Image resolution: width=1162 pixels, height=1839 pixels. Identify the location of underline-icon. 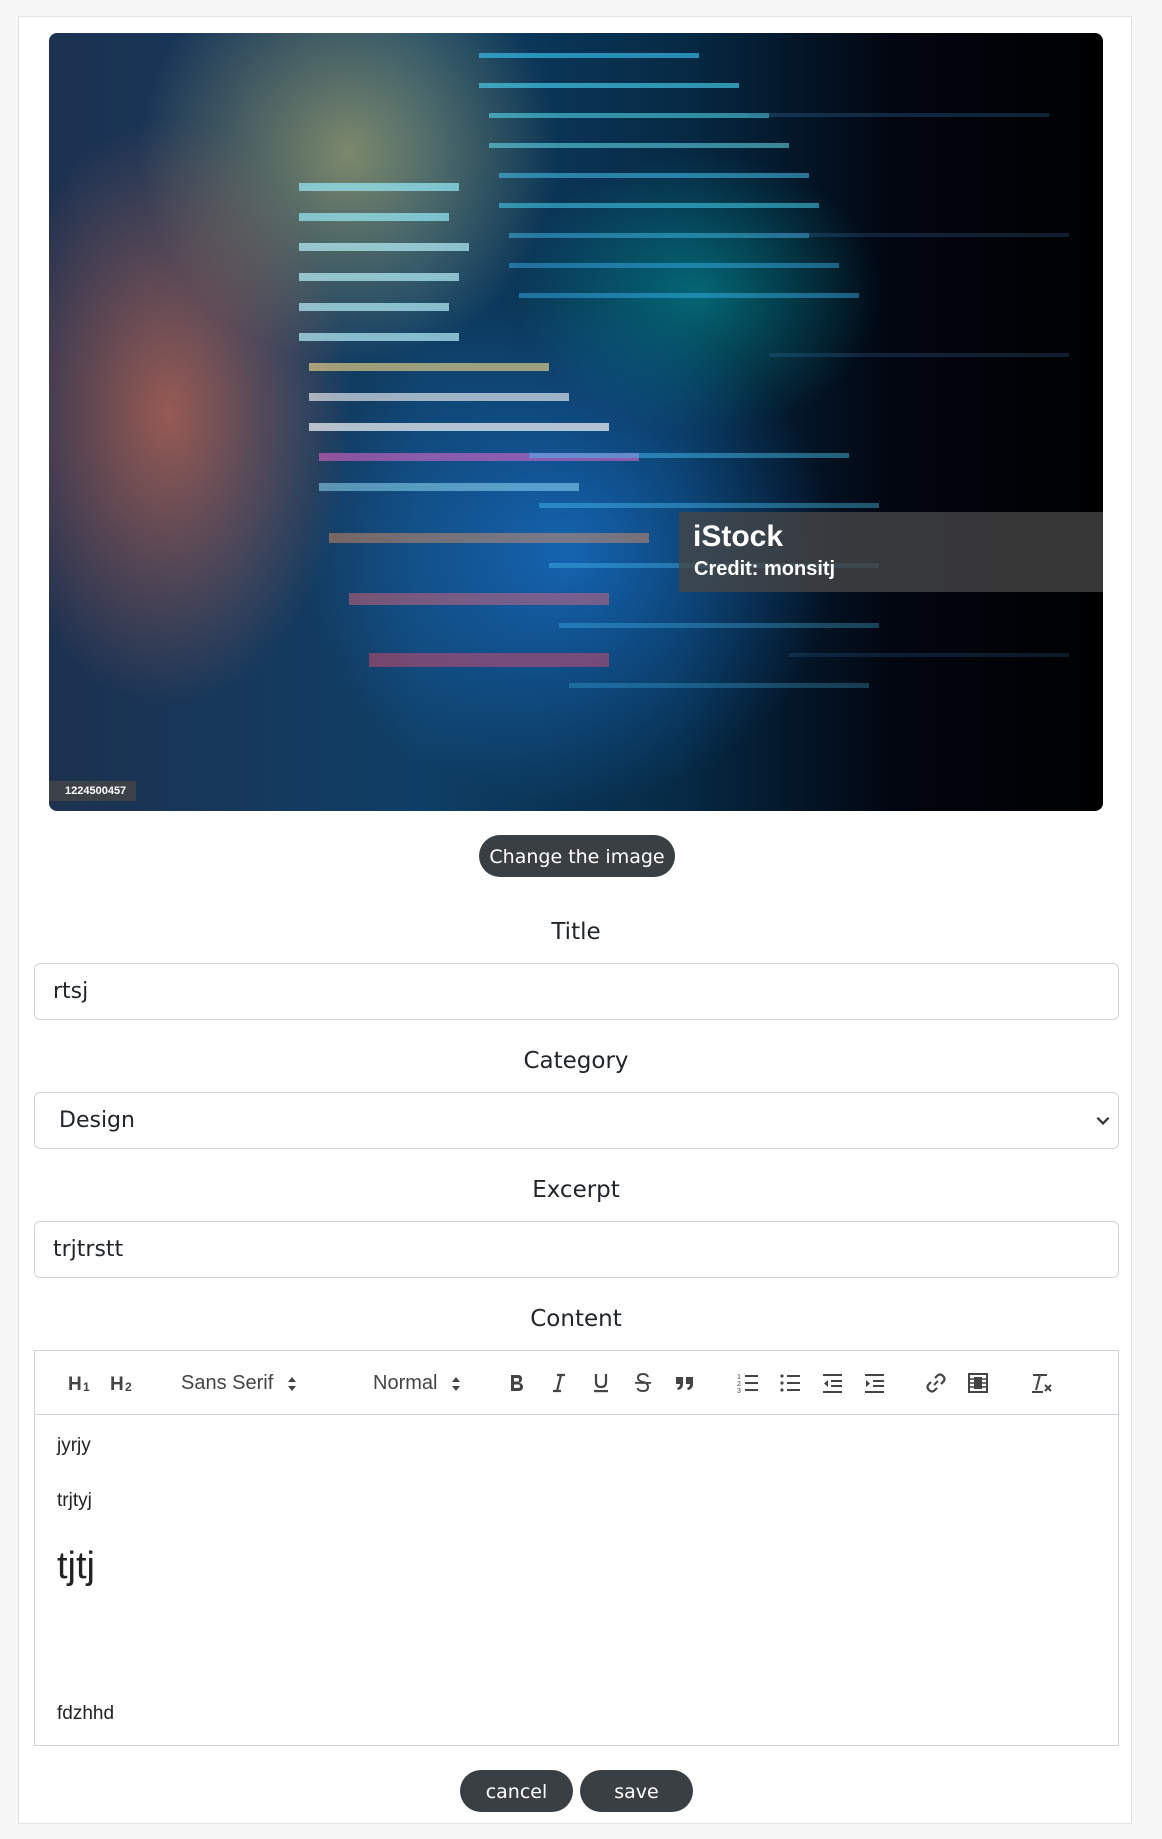
(601, 1383).